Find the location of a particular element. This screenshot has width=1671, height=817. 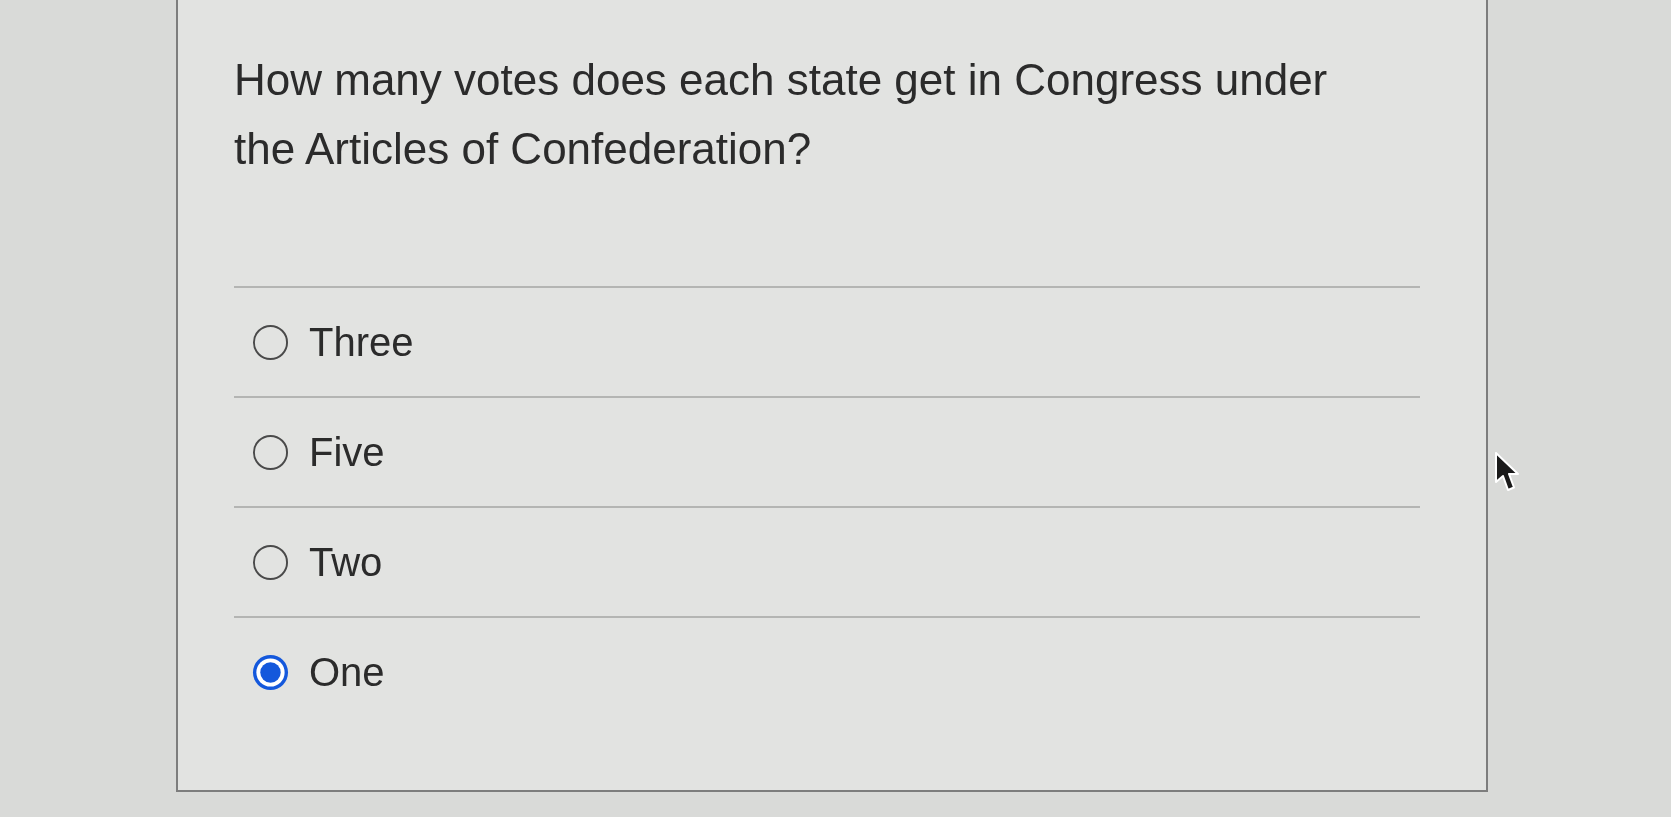

answer-option-label: One is located at coordinates (347, 672).